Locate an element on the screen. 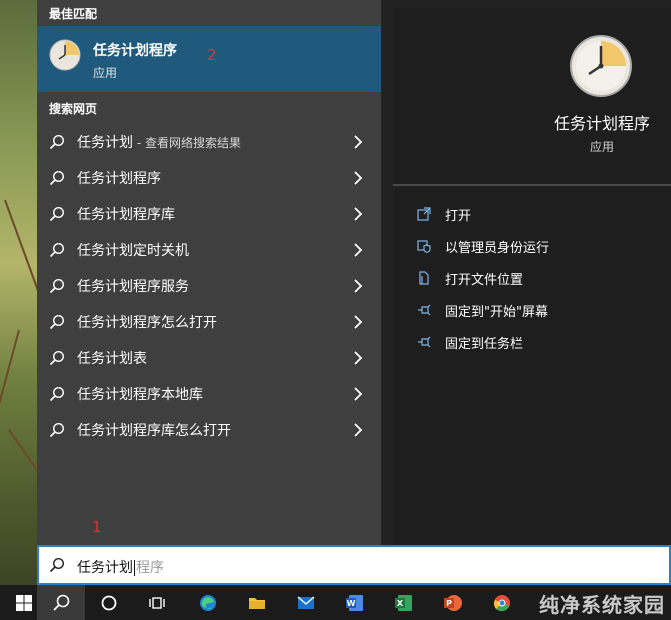 This screenshot has width=671, height=620. preview-action-label: 固定到任务栏 is located at coordinates (484, 344).